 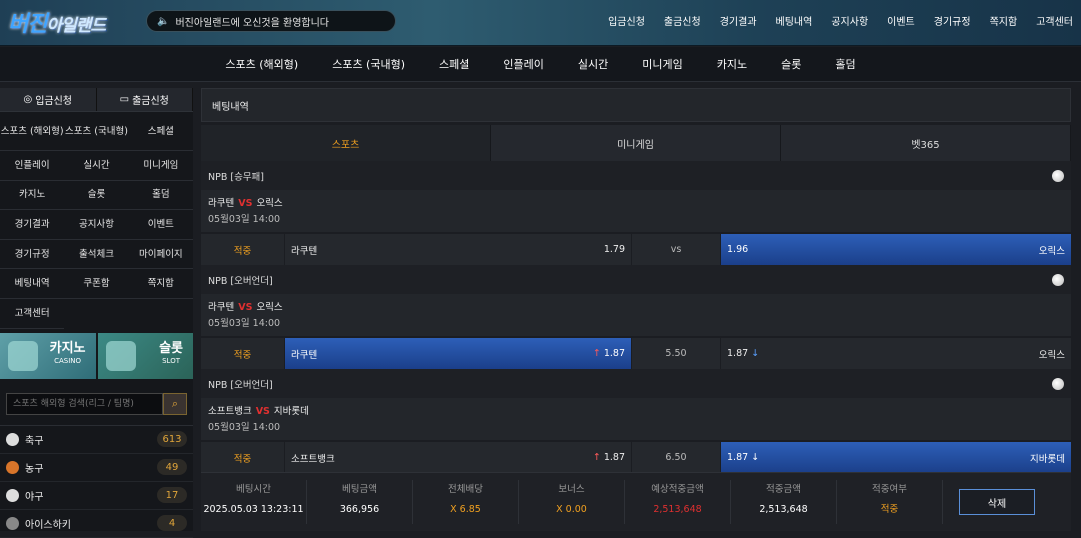 I want to click on tab-sports: 스포츠, so click(x=346, y=143).